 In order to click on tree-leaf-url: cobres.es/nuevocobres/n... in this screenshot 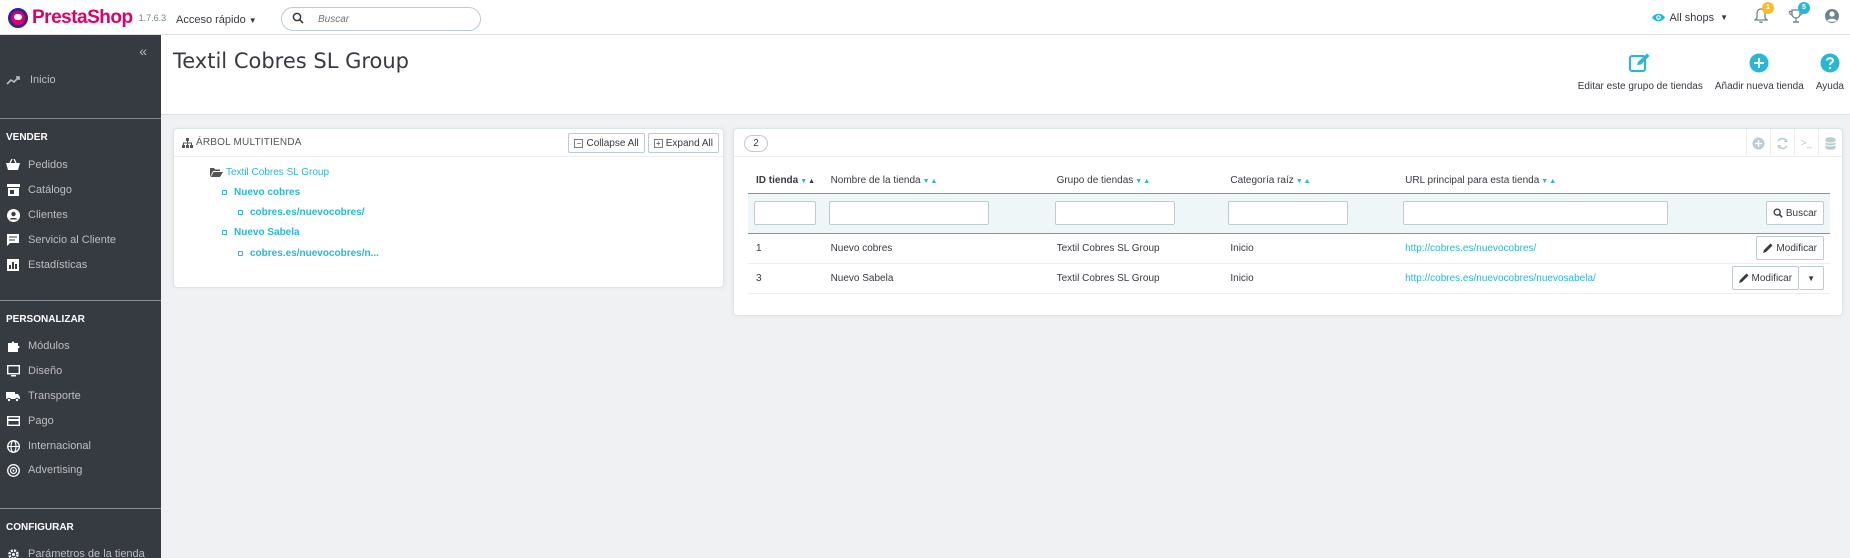, I will do `click(308, 253)`.